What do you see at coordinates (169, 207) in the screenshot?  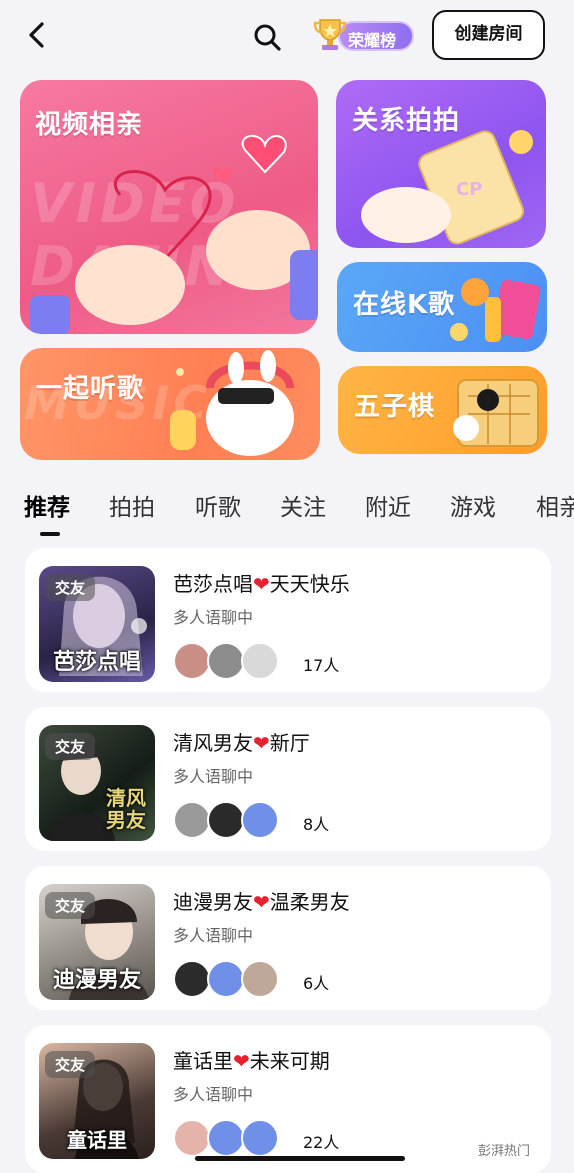 I see `video-dating-card: VIDEO DATING 视频相亲` at bounding box center [169, 207].